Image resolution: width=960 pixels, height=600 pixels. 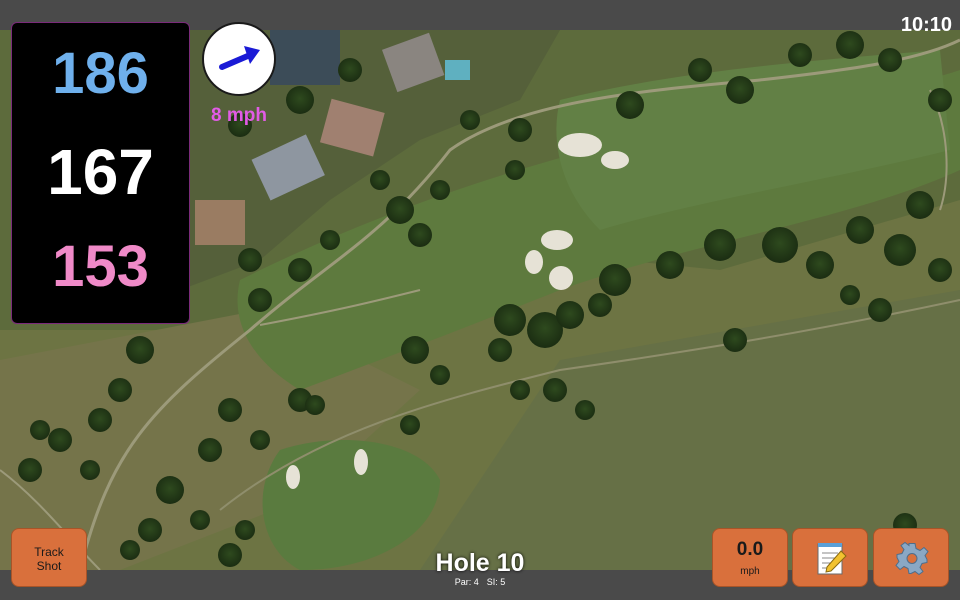 What do you see at coordinates (926, 25) in the screenshot?
I see `clock: 10:10` at bounding box center [926, 25].